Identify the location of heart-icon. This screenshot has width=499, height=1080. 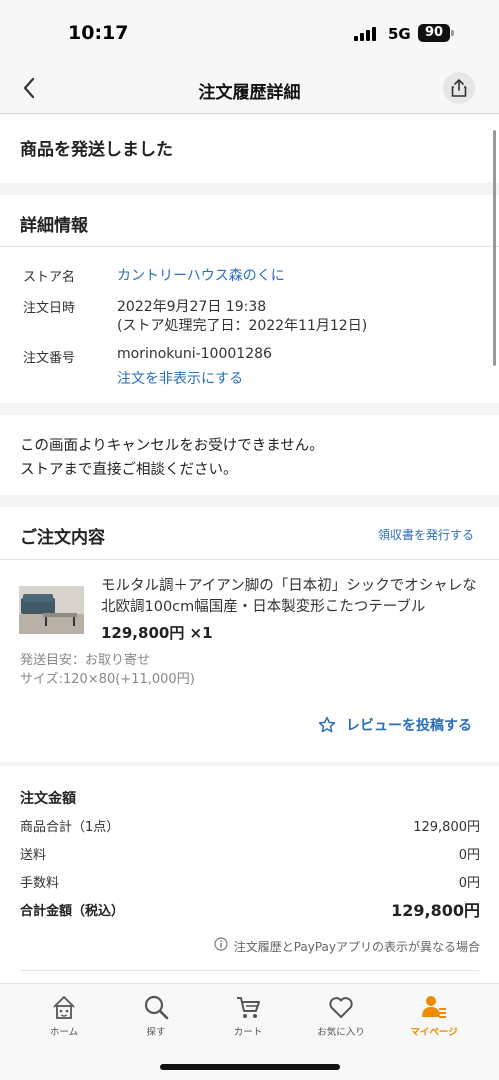
(341, 1007).